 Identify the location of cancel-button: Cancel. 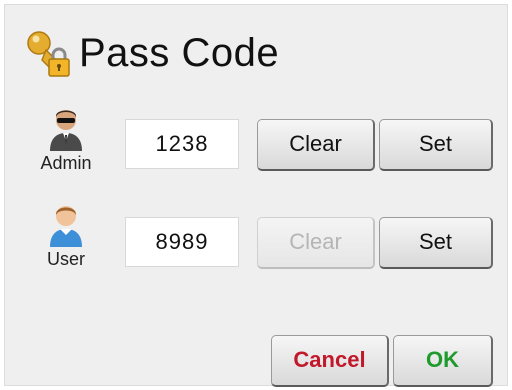
(330, 361).